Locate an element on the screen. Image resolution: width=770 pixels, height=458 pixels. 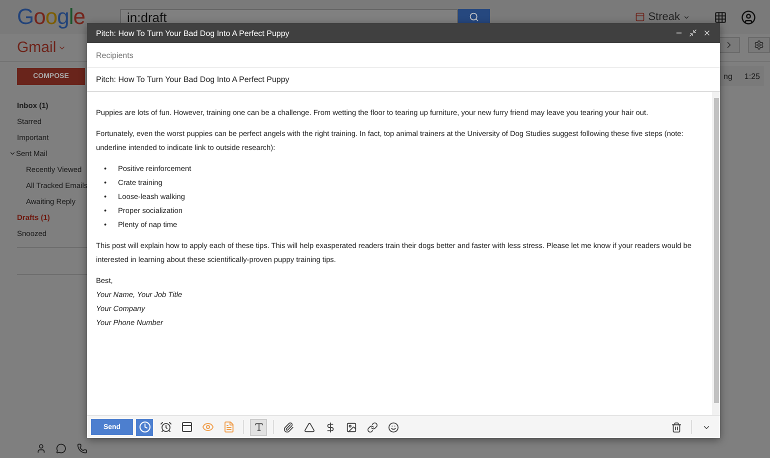
phone-icon is located at coordinates (81, 448).